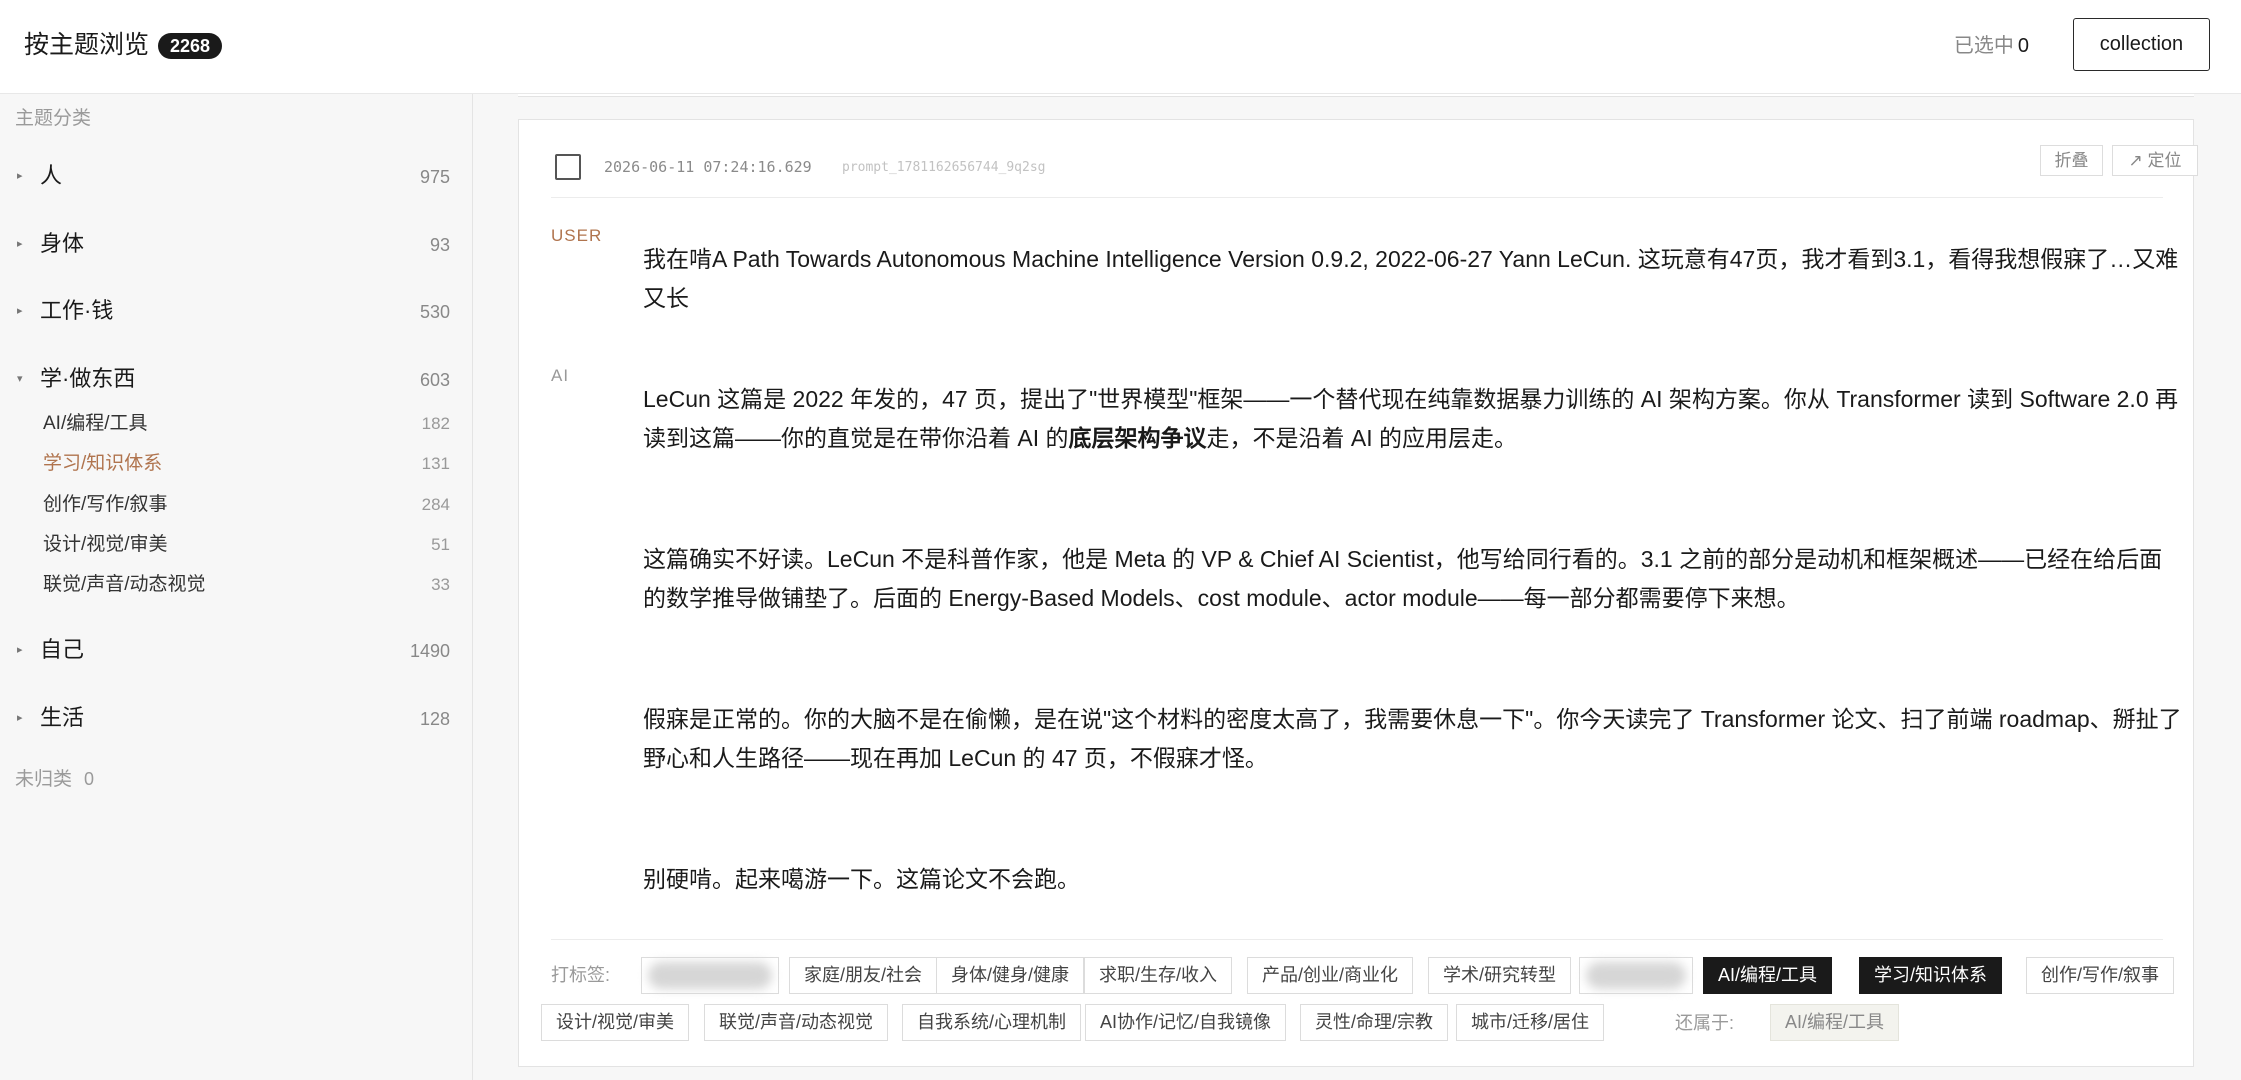 This screenshot has width=2241, height=1080. Describe the element at coordinates (434, 719) in the screenshot. I see `category-count: 128` at that location.